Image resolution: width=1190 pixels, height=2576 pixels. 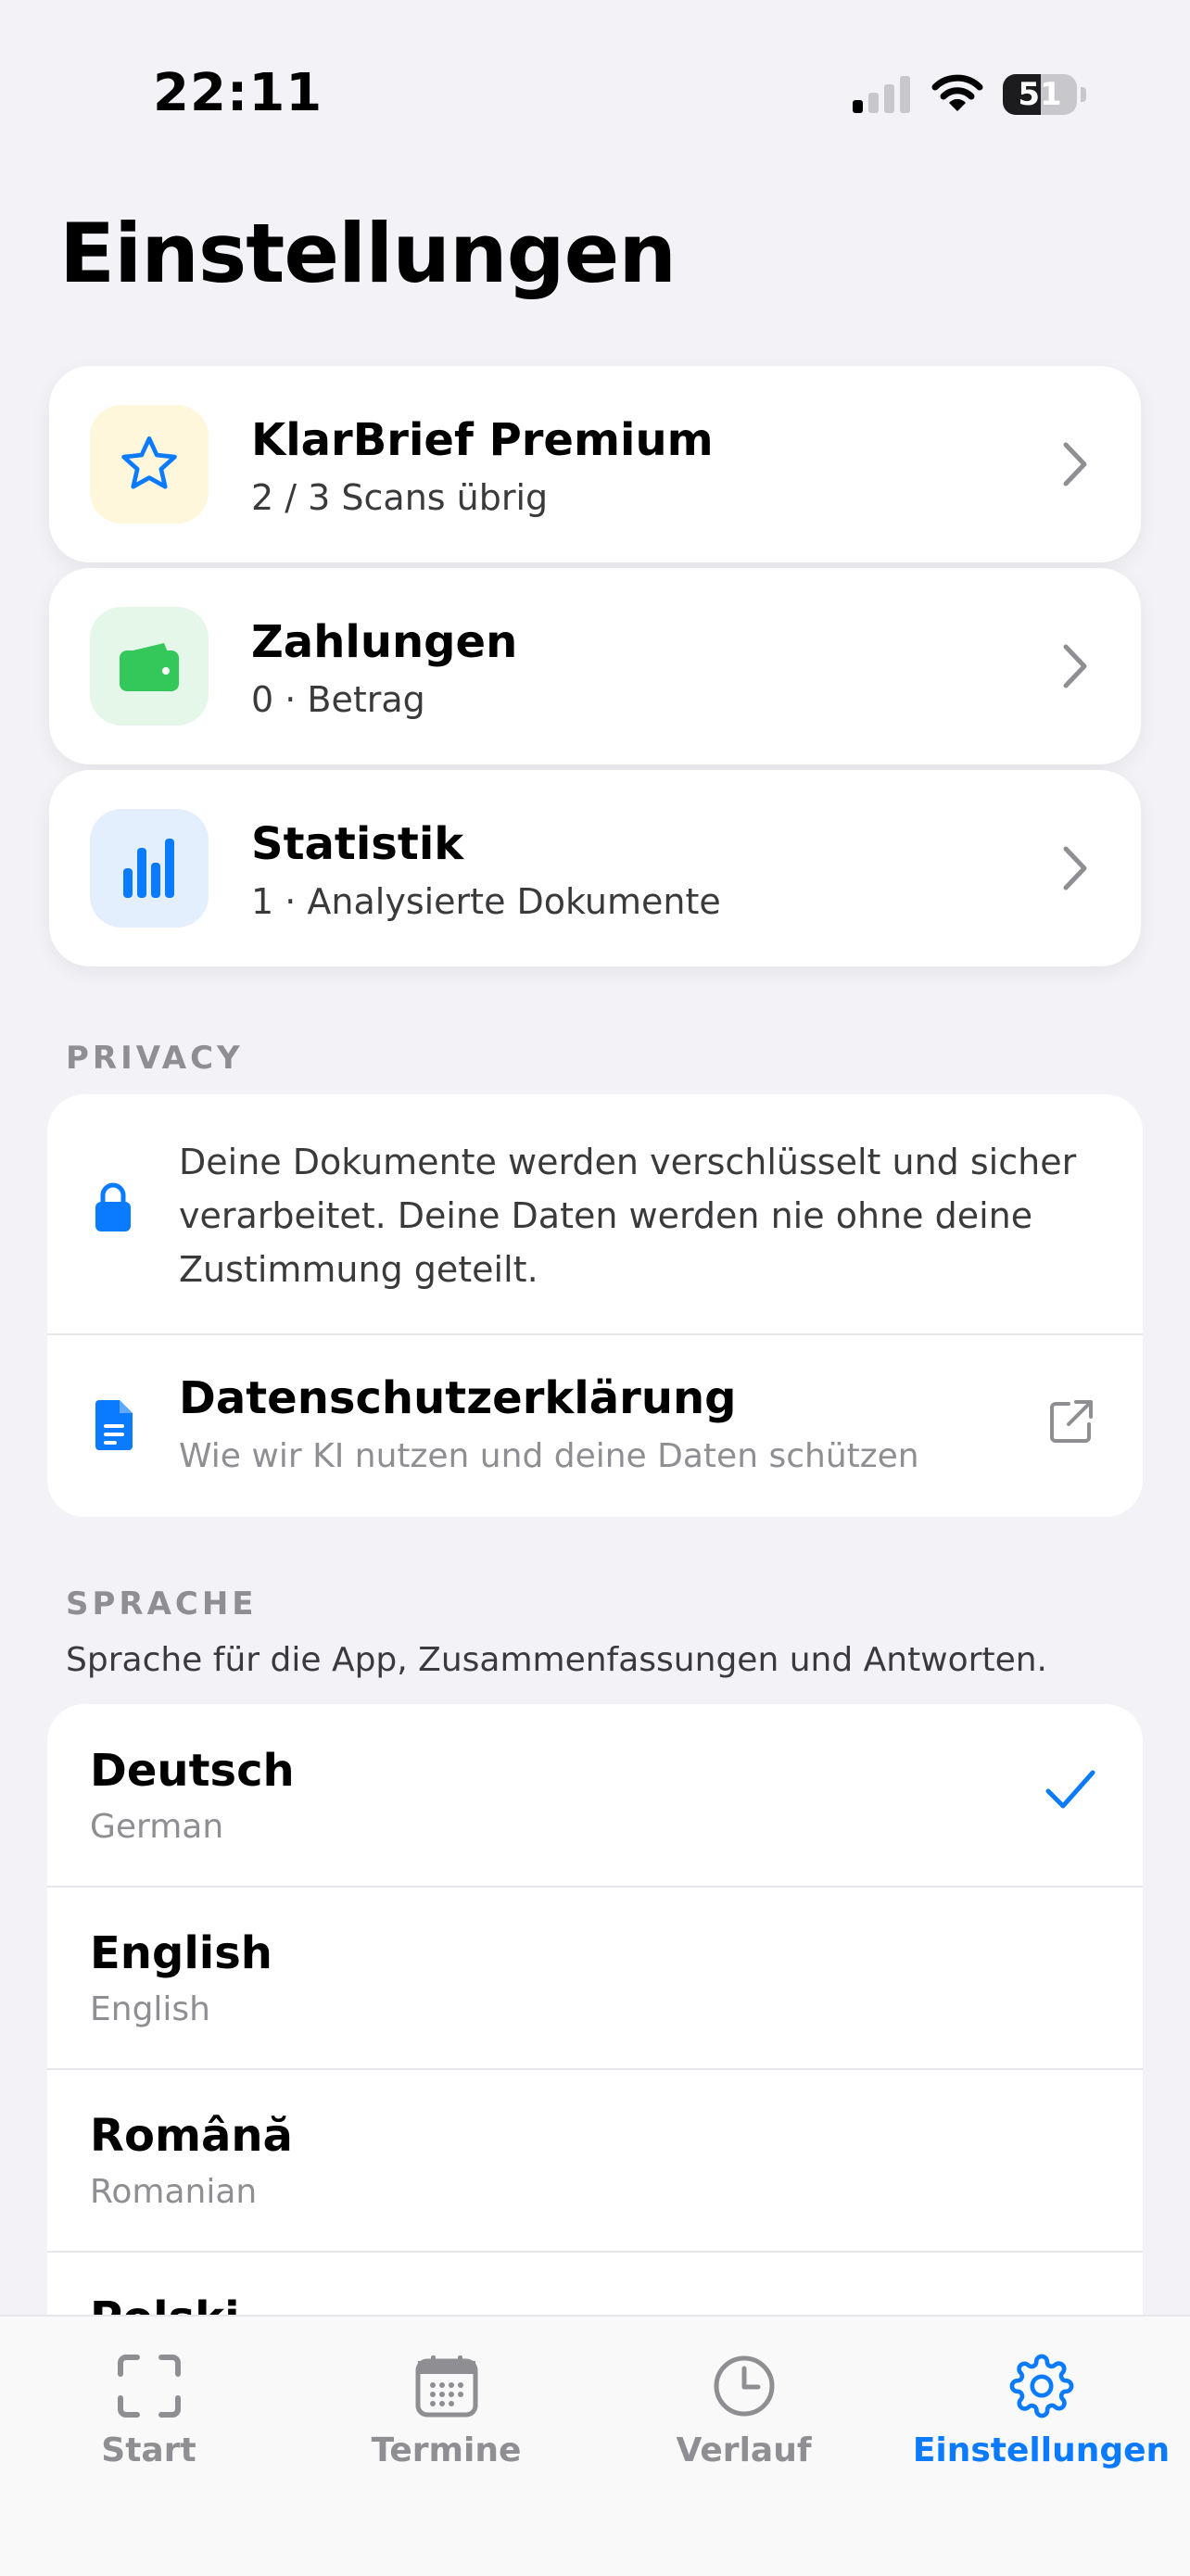 What do you see at coordinates (744, 2450) in the screenshot?
I see `tab-label: Verlauf` at bounding box center [744, 2450].